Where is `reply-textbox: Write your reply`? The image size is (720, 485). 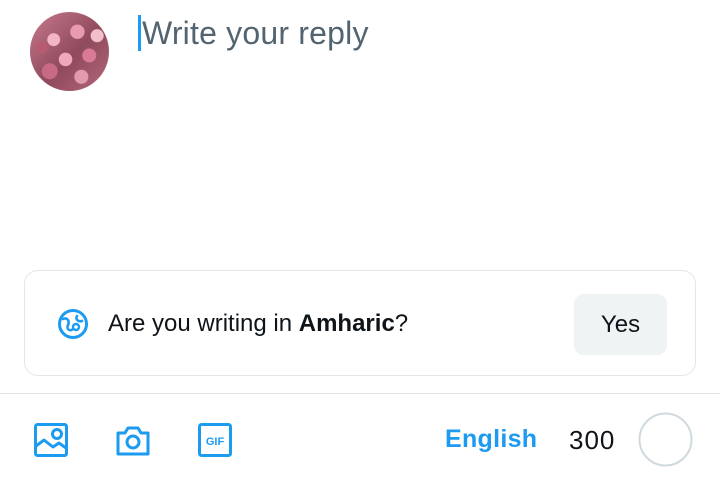
reply-textbox: Write your reply is located at coordinates (418, 33).